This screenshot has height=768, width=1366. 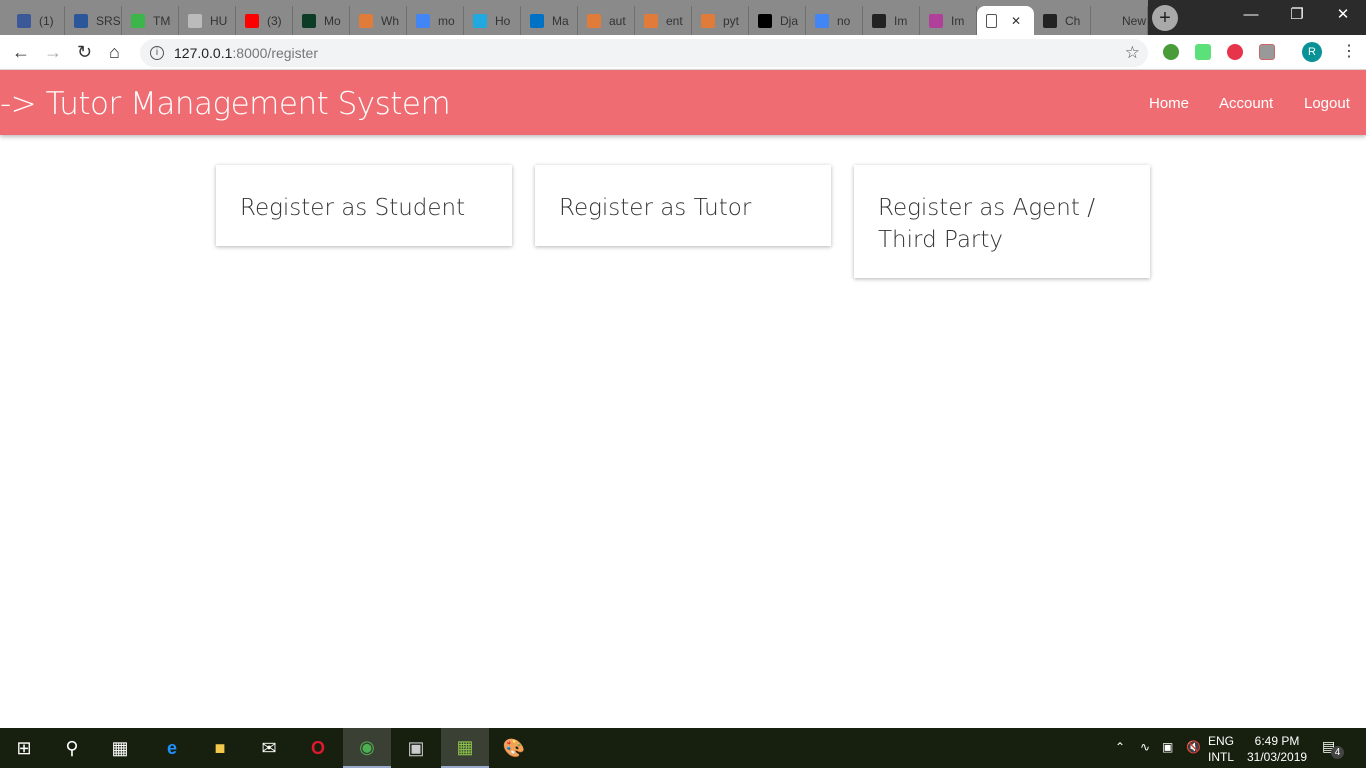 What do you see at coordinates (264, 20) in the screenshot?
I see `browser-tab: (3)` at bounding box center [264, 20].